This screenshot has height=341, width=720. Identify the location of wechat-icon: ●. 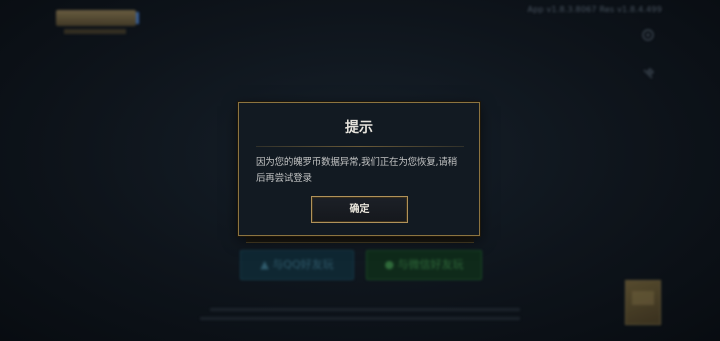
(391, 264).